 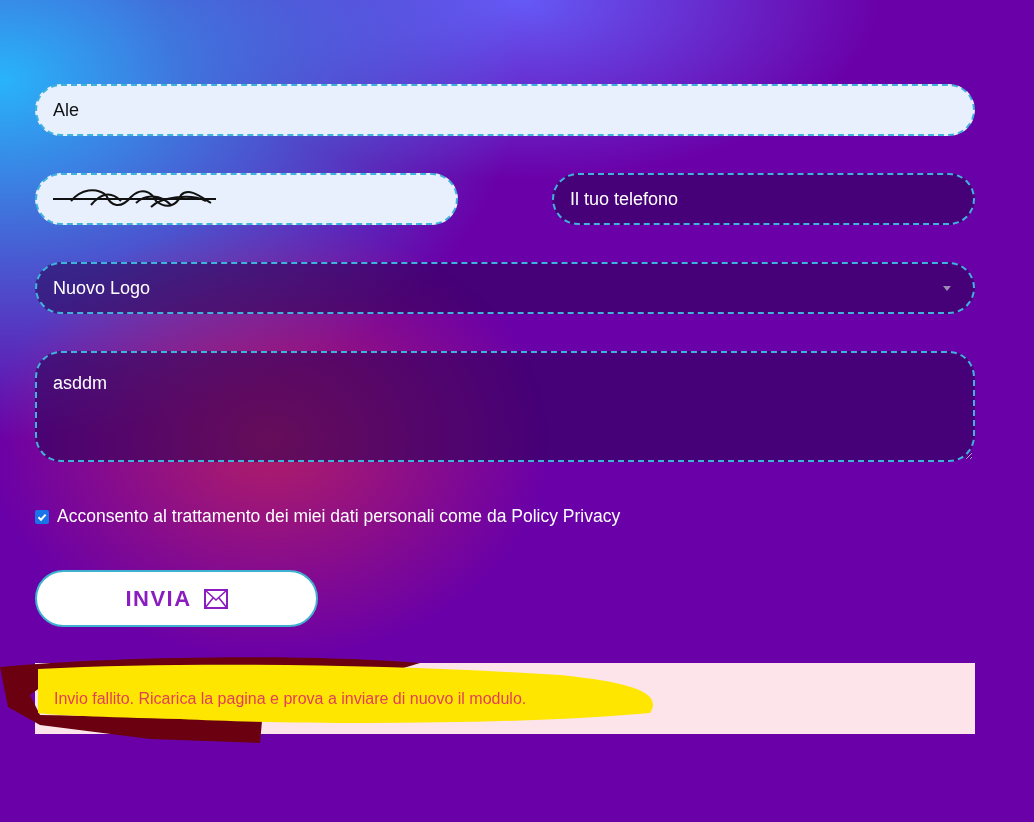 I want to click on email-field, so click(x=246, y=199).